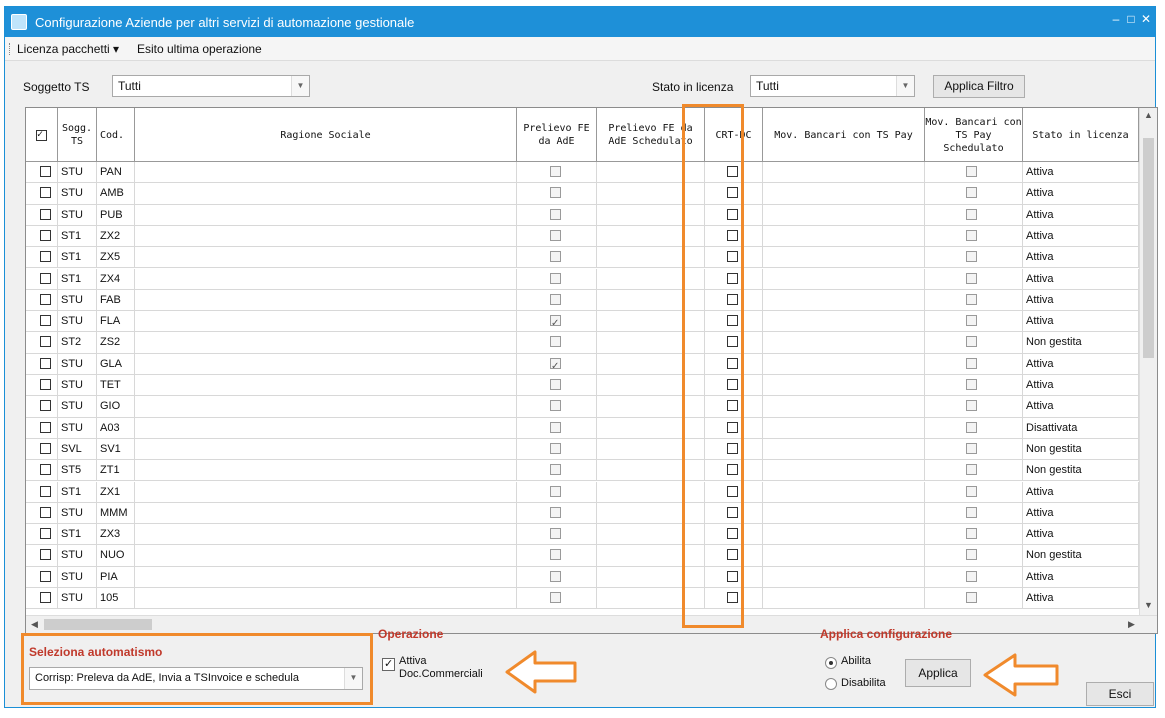  I want to click on table-row: ST1 ZX4 Attiva, so click(582, 279).